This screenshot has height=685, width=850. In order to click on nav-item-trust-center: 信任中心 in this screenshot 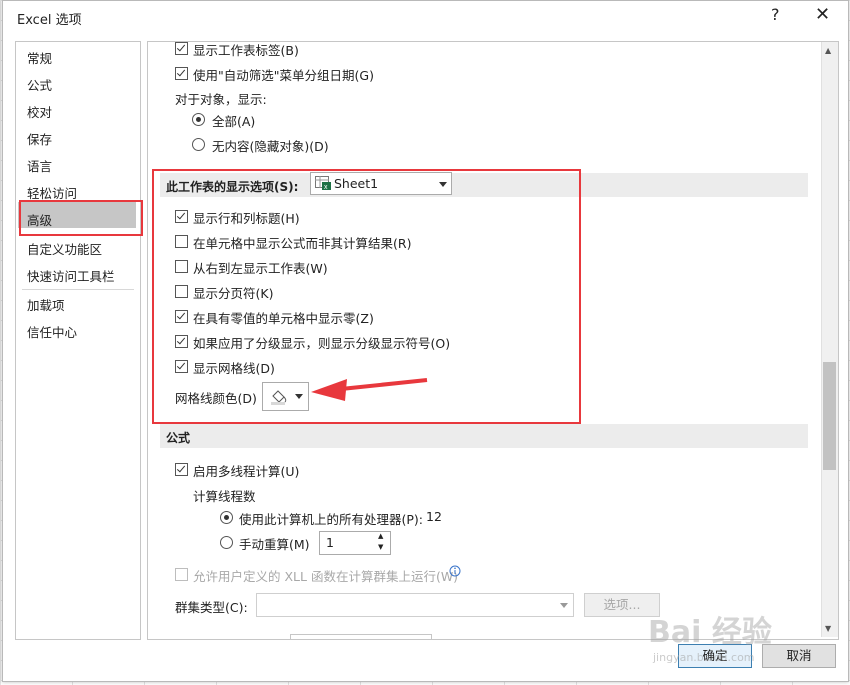, I will do `click(52, 331)`.